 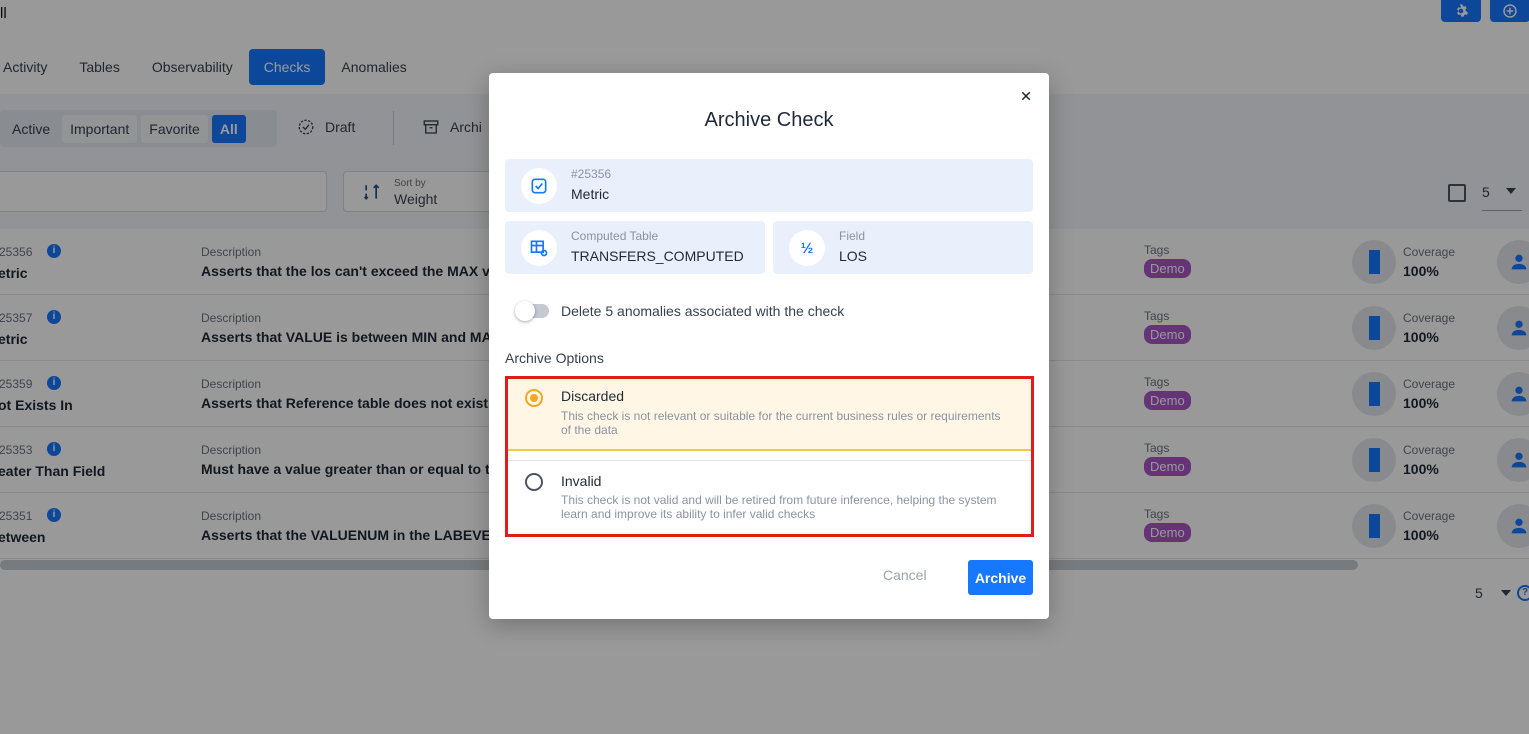 I want to click on cancel-button: Cancel, so click(x=905, y=575).